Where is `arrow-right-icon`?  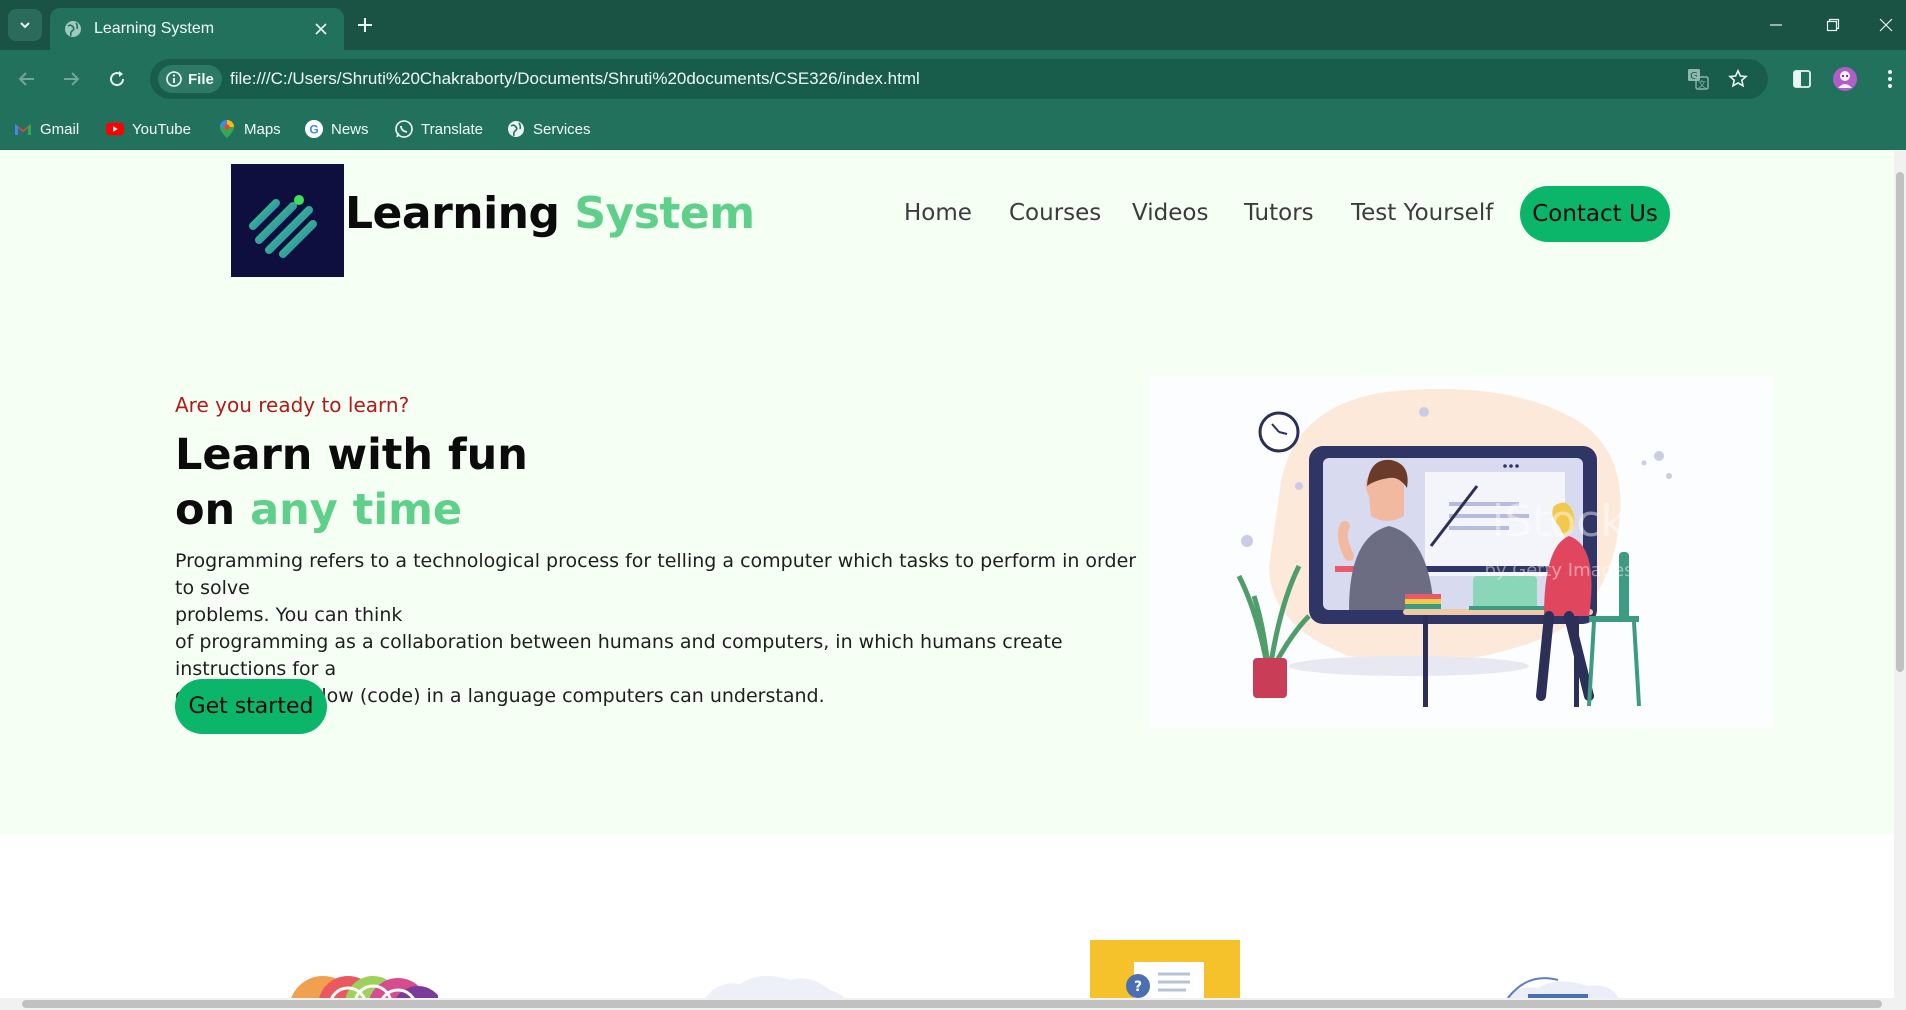
arrow-right-icon is located at coordinates (72, 79).